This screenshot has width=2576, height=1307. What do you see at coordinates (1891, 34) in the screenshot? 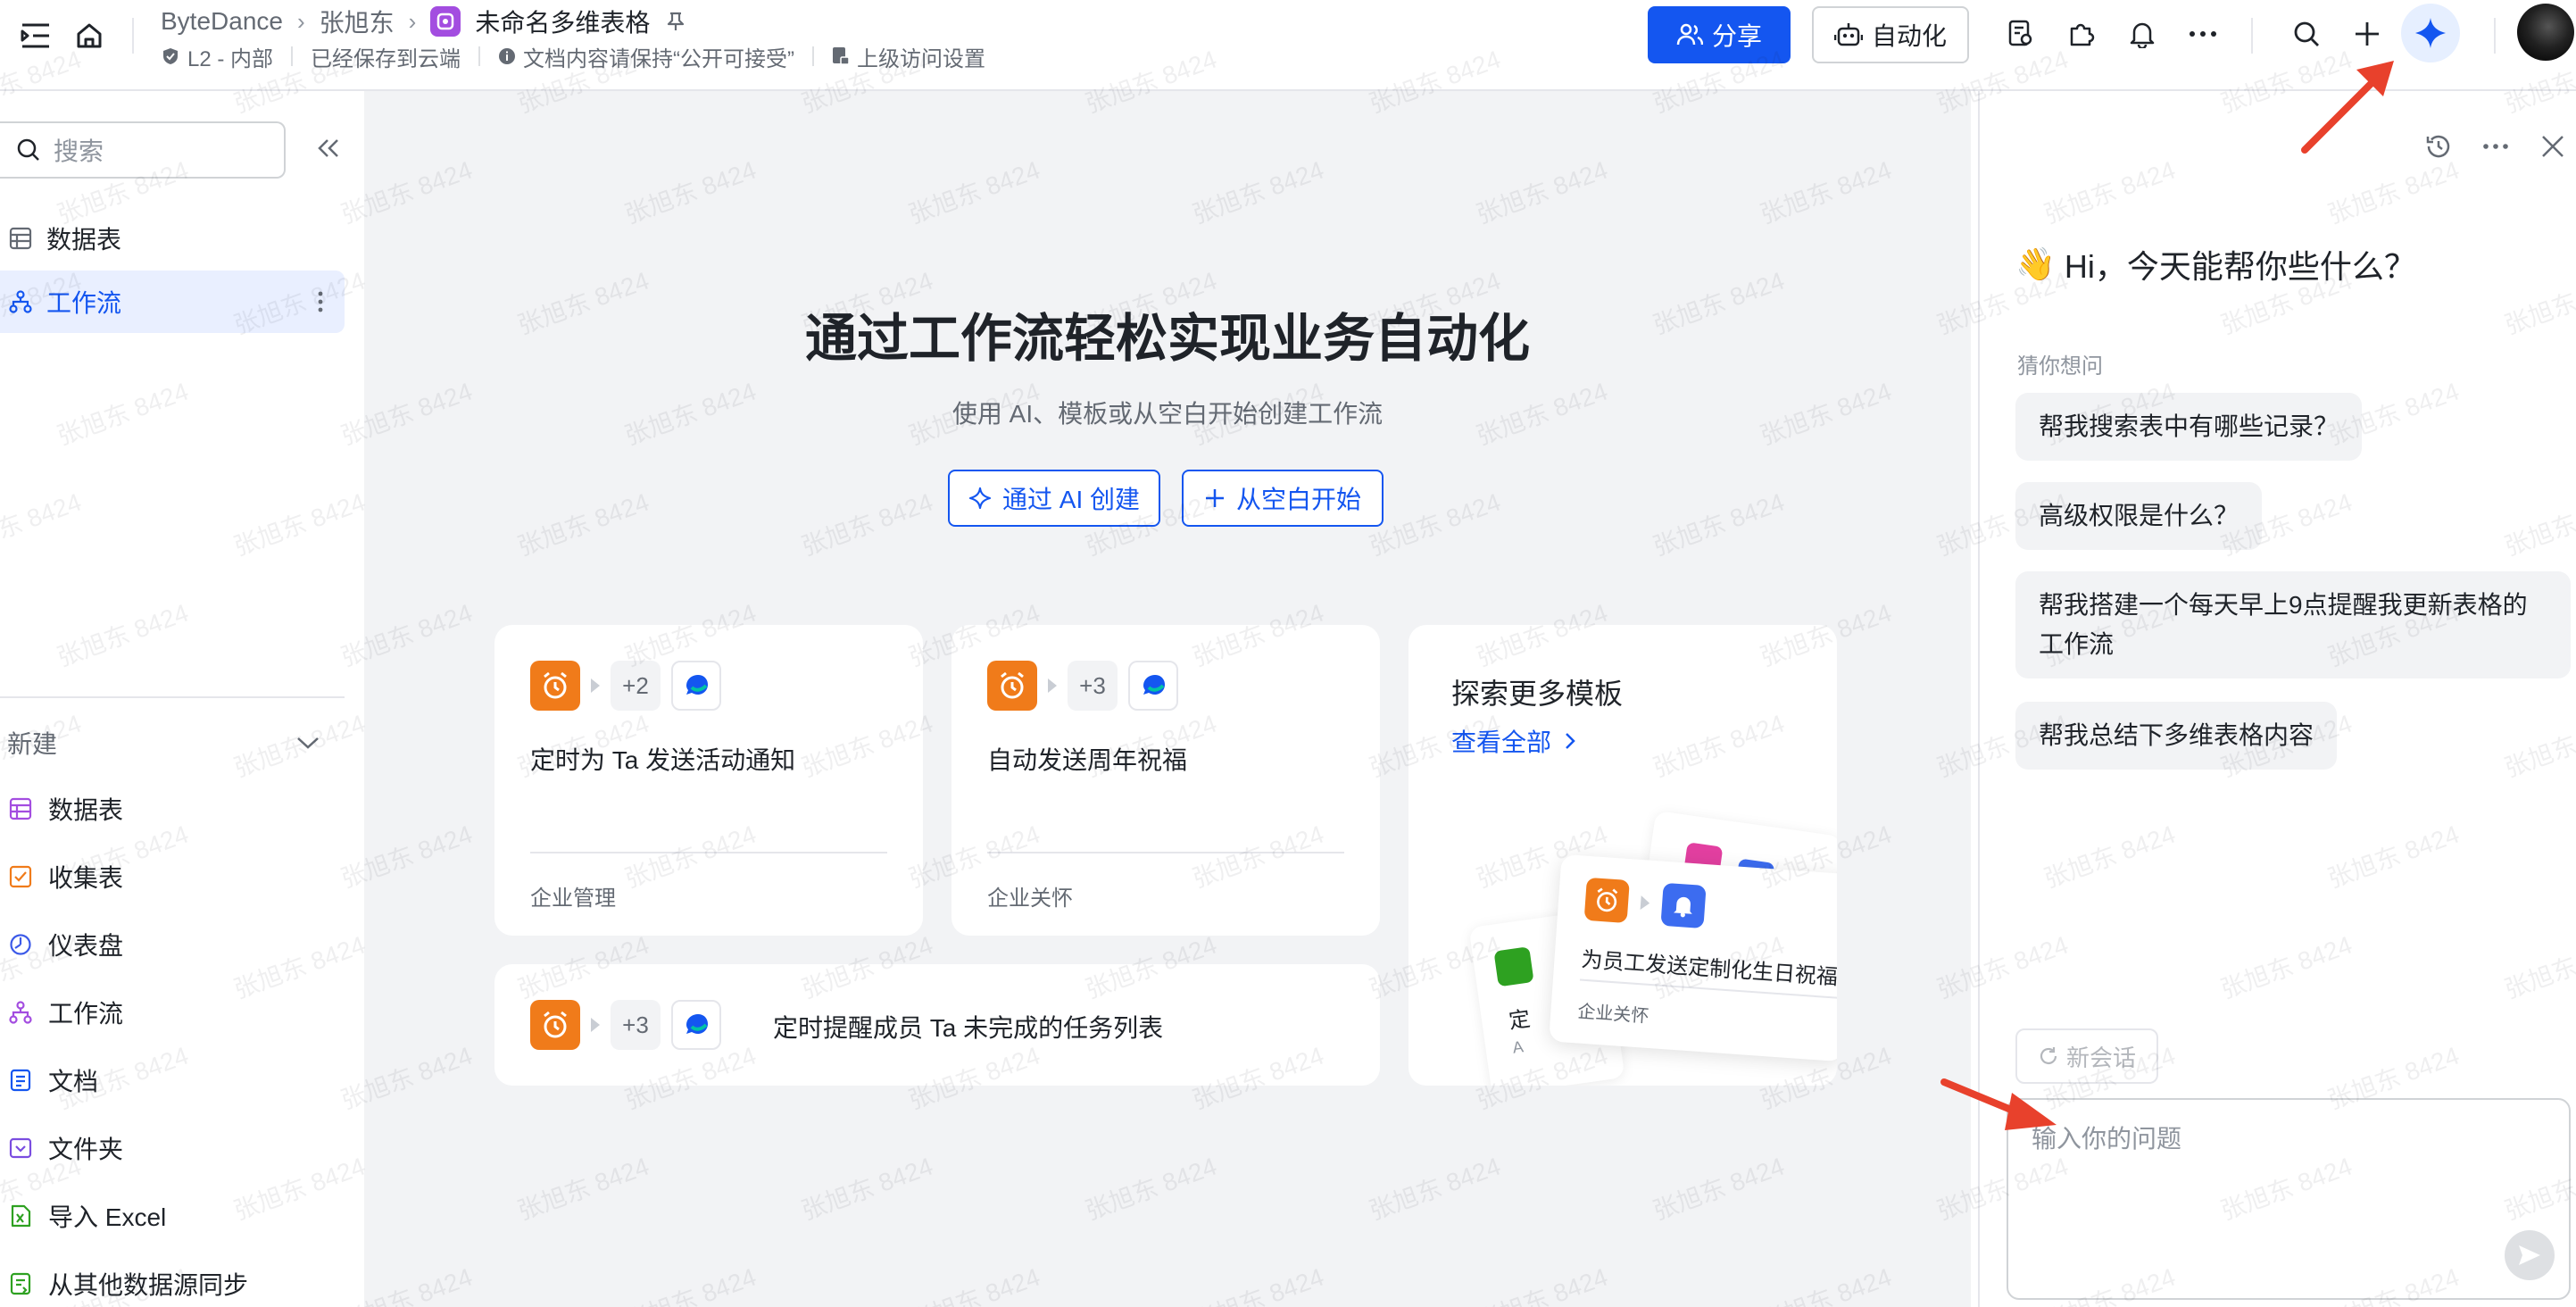
I see `automation-button: 自动化` at bounding box center [1891, 34].